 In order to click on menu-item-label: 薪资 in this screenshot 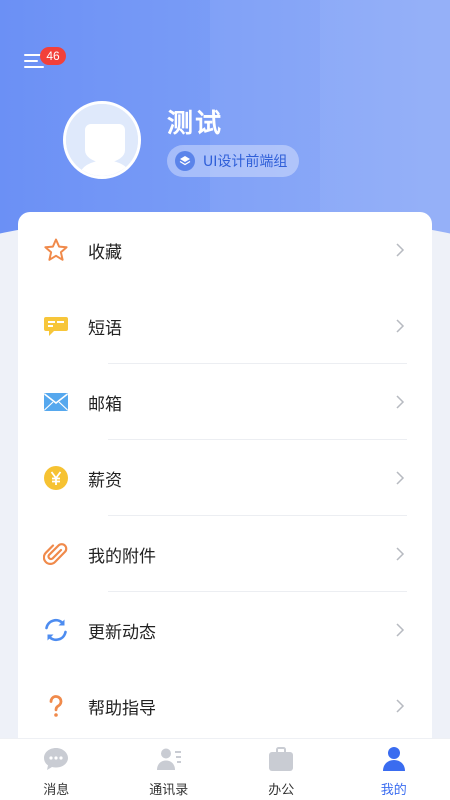, I will do `click(105, 480)`.